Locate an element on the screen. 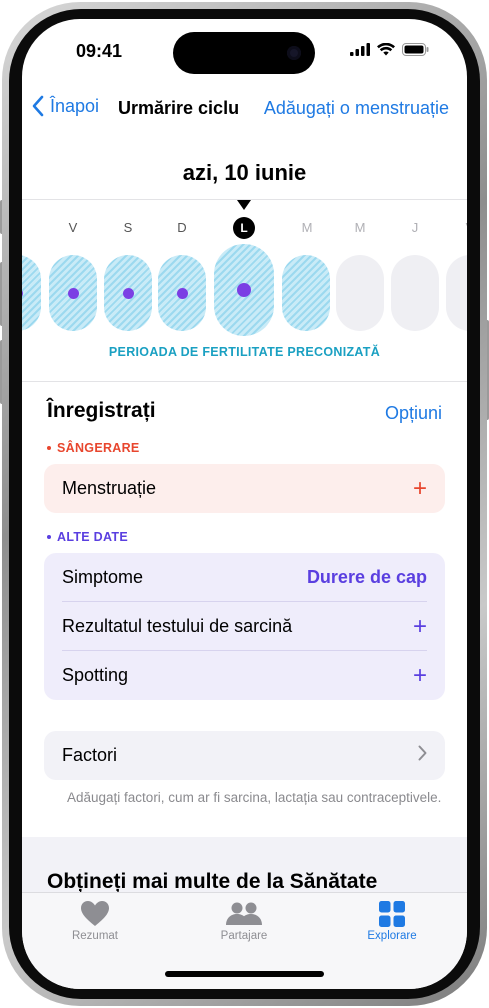 The height and width of the screenshot is (1008, 489). day-letter-today: L is located at coordinates (244, 228).